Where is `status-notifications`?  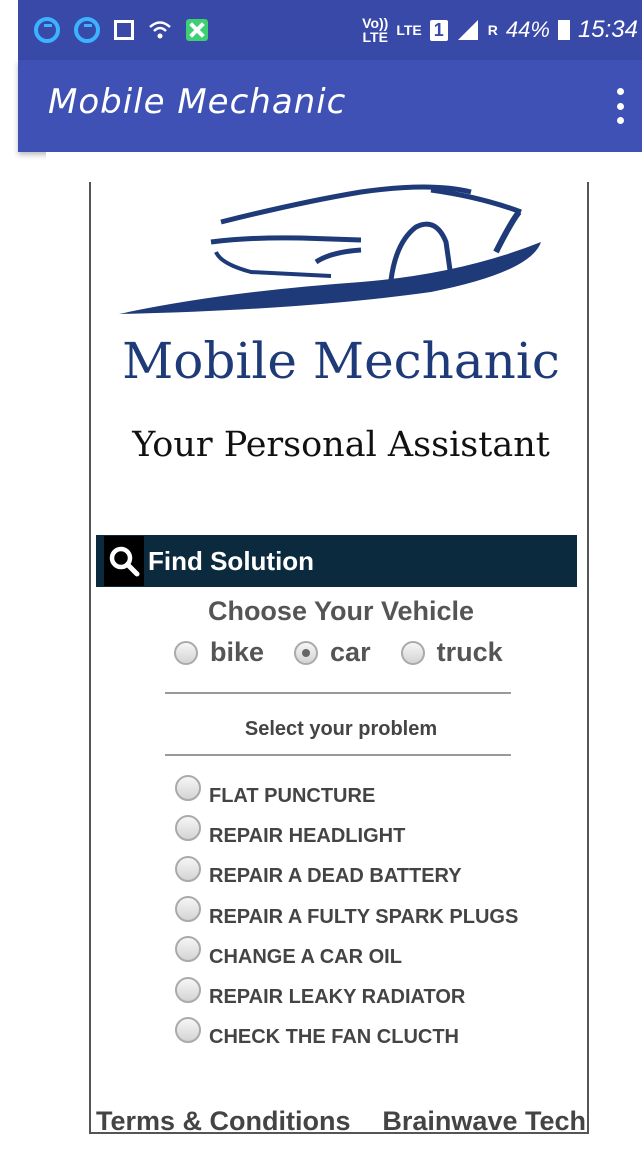 status-notifications is located at coordinates (113, 30).